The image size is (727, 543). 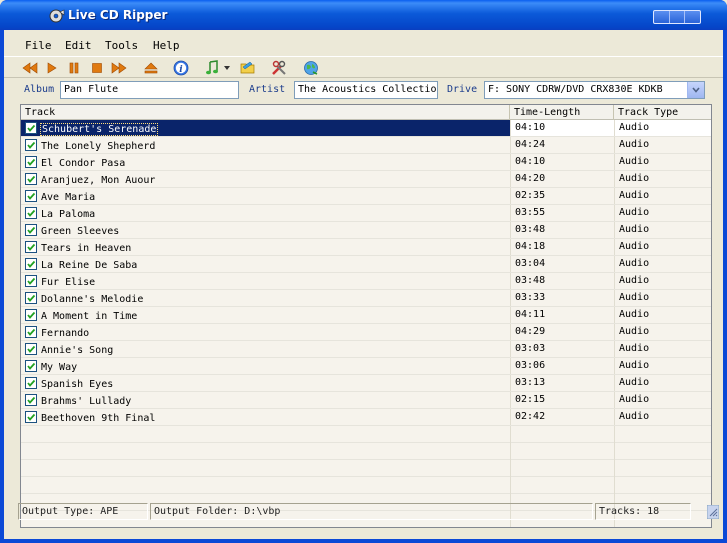 What do you see at coordinates (366, 128) in the screenshot?
I see `track-row: Schubert's Serenade 04:10 Audio` at bounding box center [366, 128].